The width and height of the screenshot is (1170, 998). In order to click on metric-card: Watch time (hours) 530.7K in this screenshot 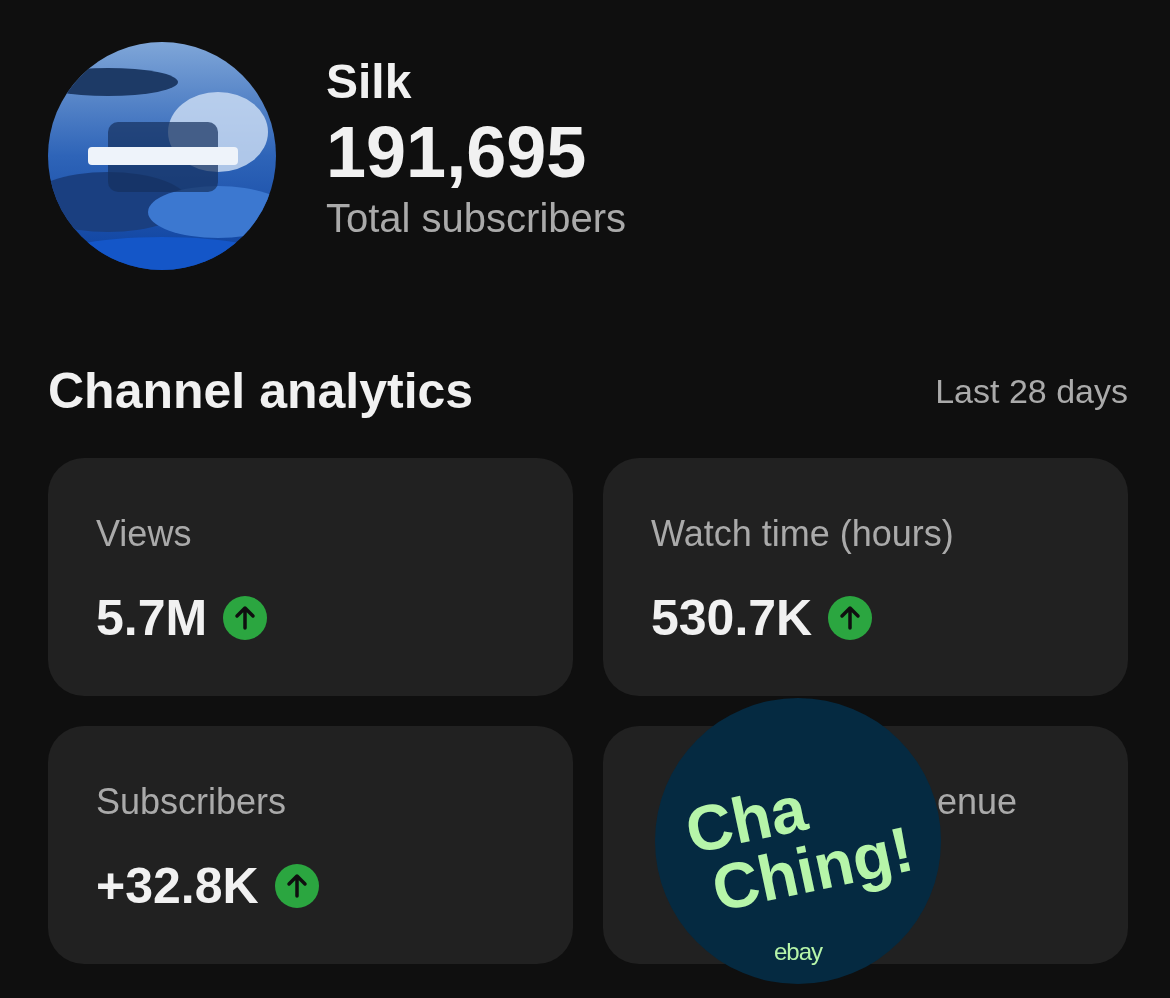, I will do `click(865, 577)`.